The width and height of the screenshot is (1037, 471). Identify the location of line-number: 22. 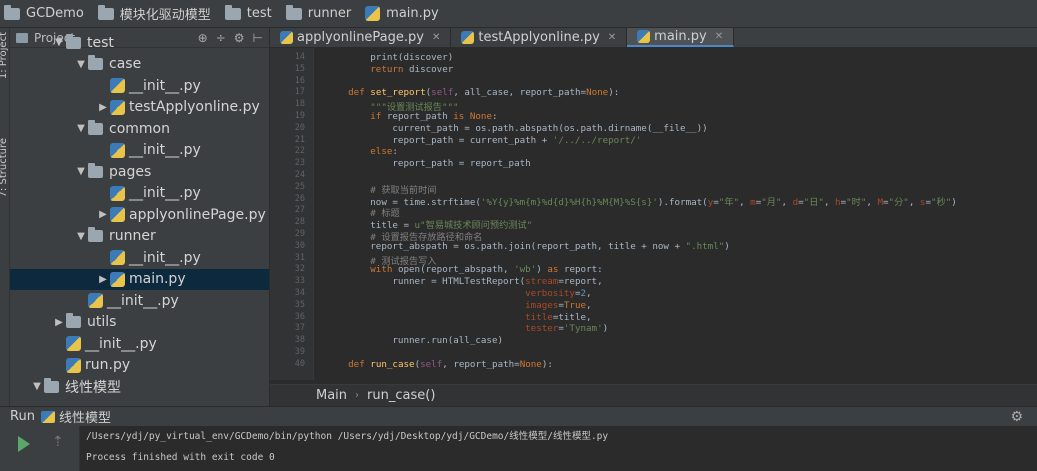
(299, 151).